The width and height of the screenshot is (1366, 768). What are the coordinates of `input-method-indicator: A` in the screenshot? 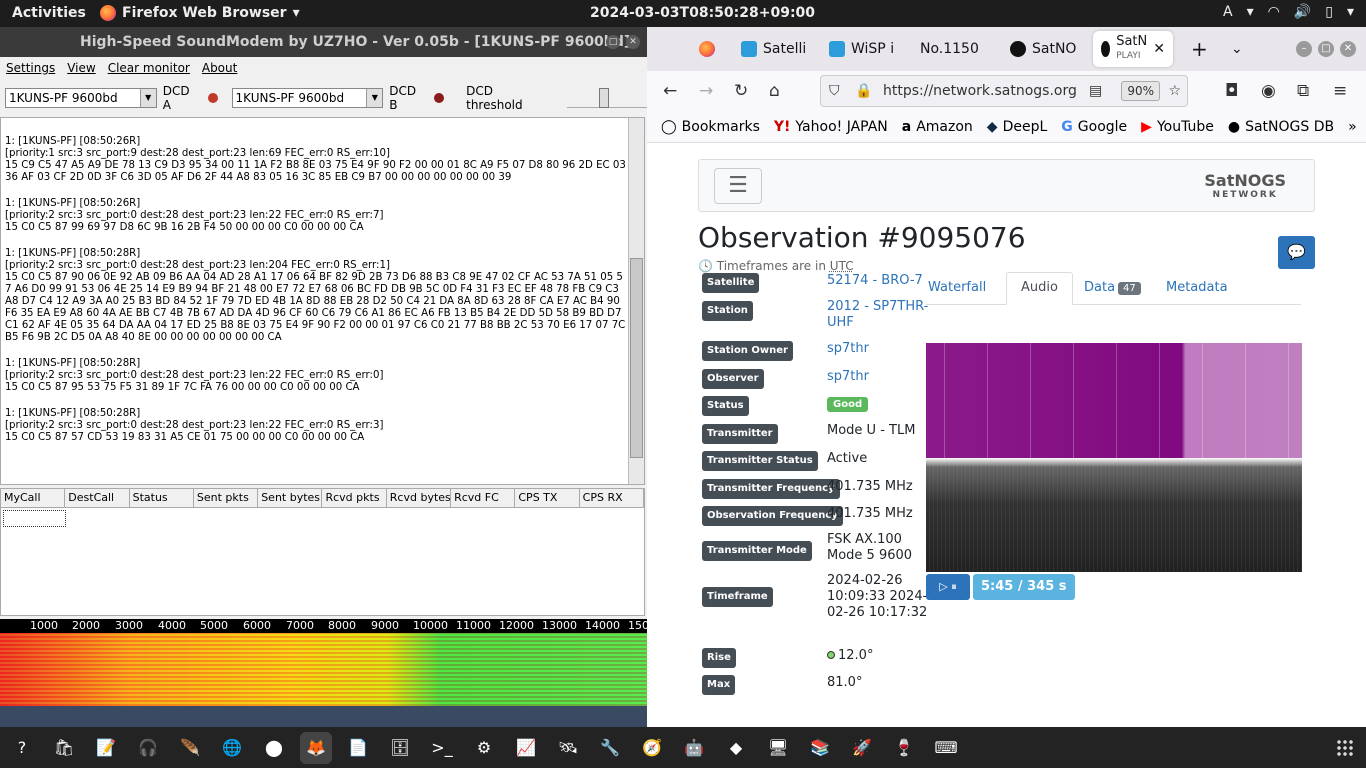 It's located at (1228, 12).